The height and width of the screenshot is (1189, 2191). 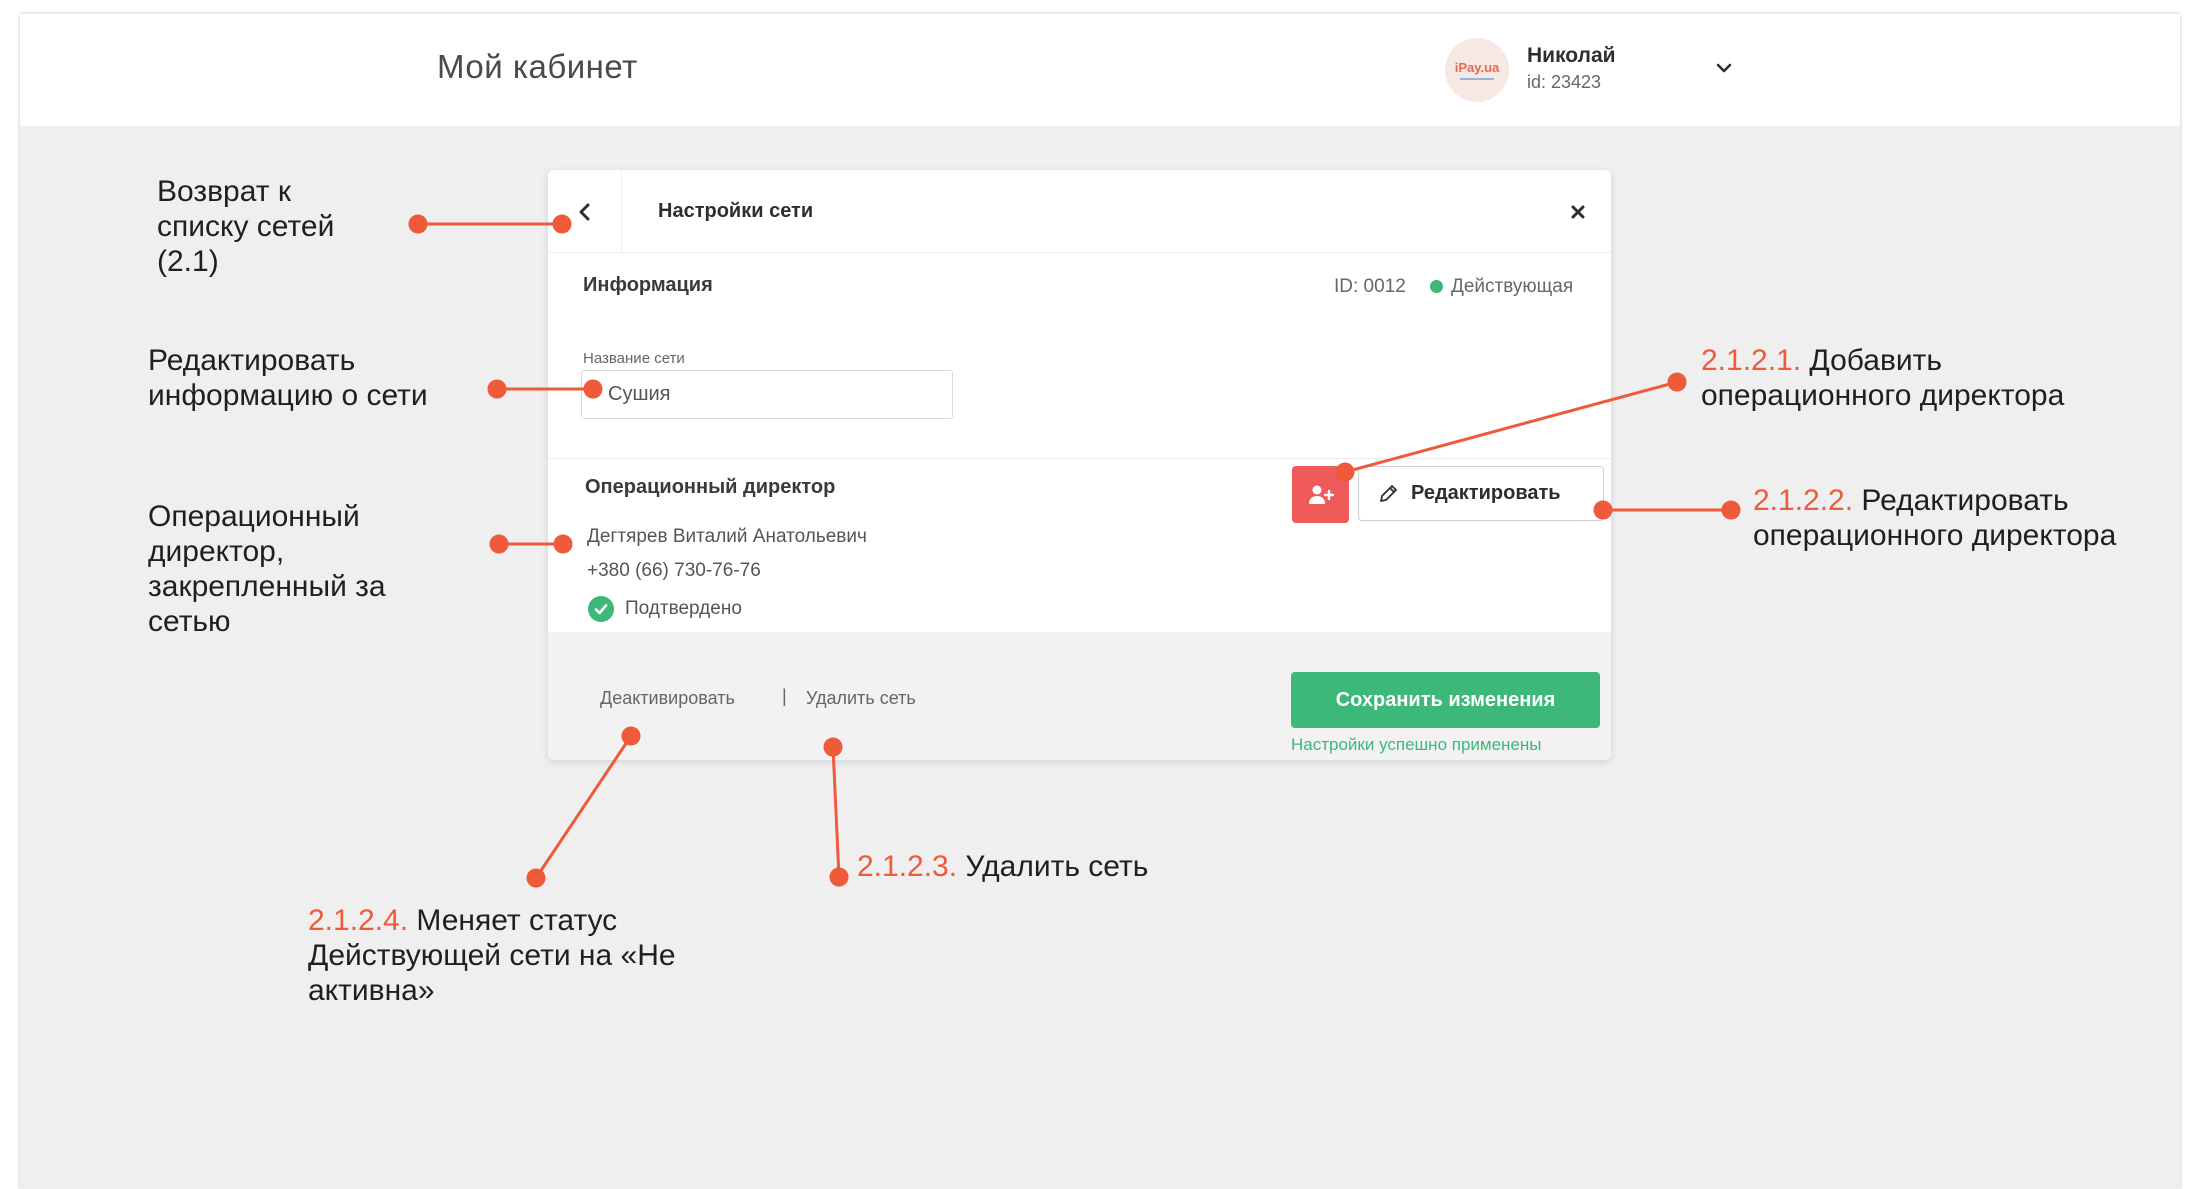 I want to click on callout-line-deactivate, so click(x=583, y=807).